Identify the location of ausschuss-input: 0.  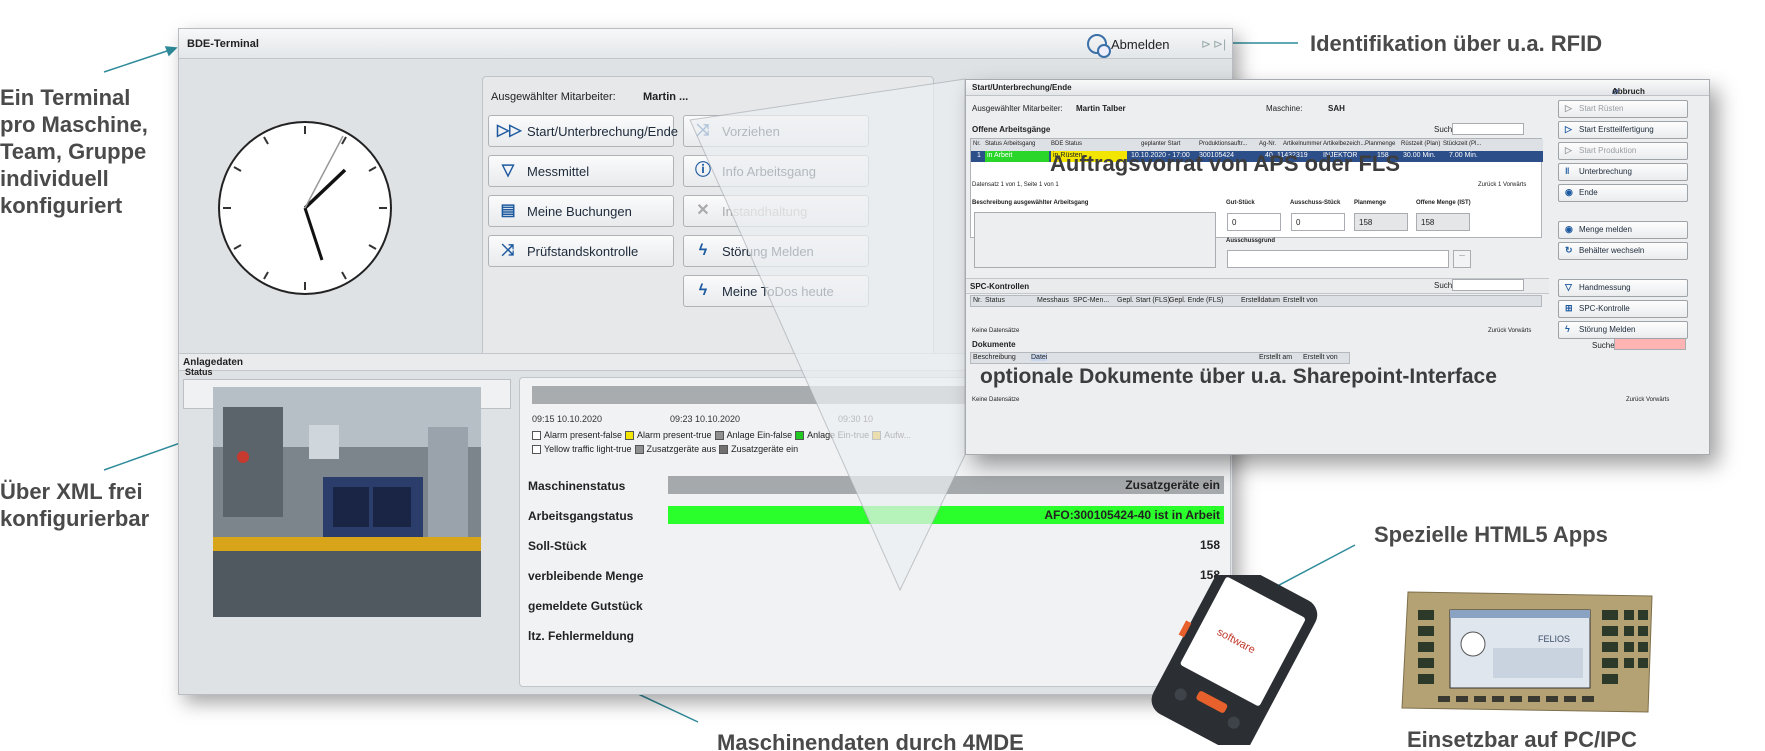
(1318, 222).